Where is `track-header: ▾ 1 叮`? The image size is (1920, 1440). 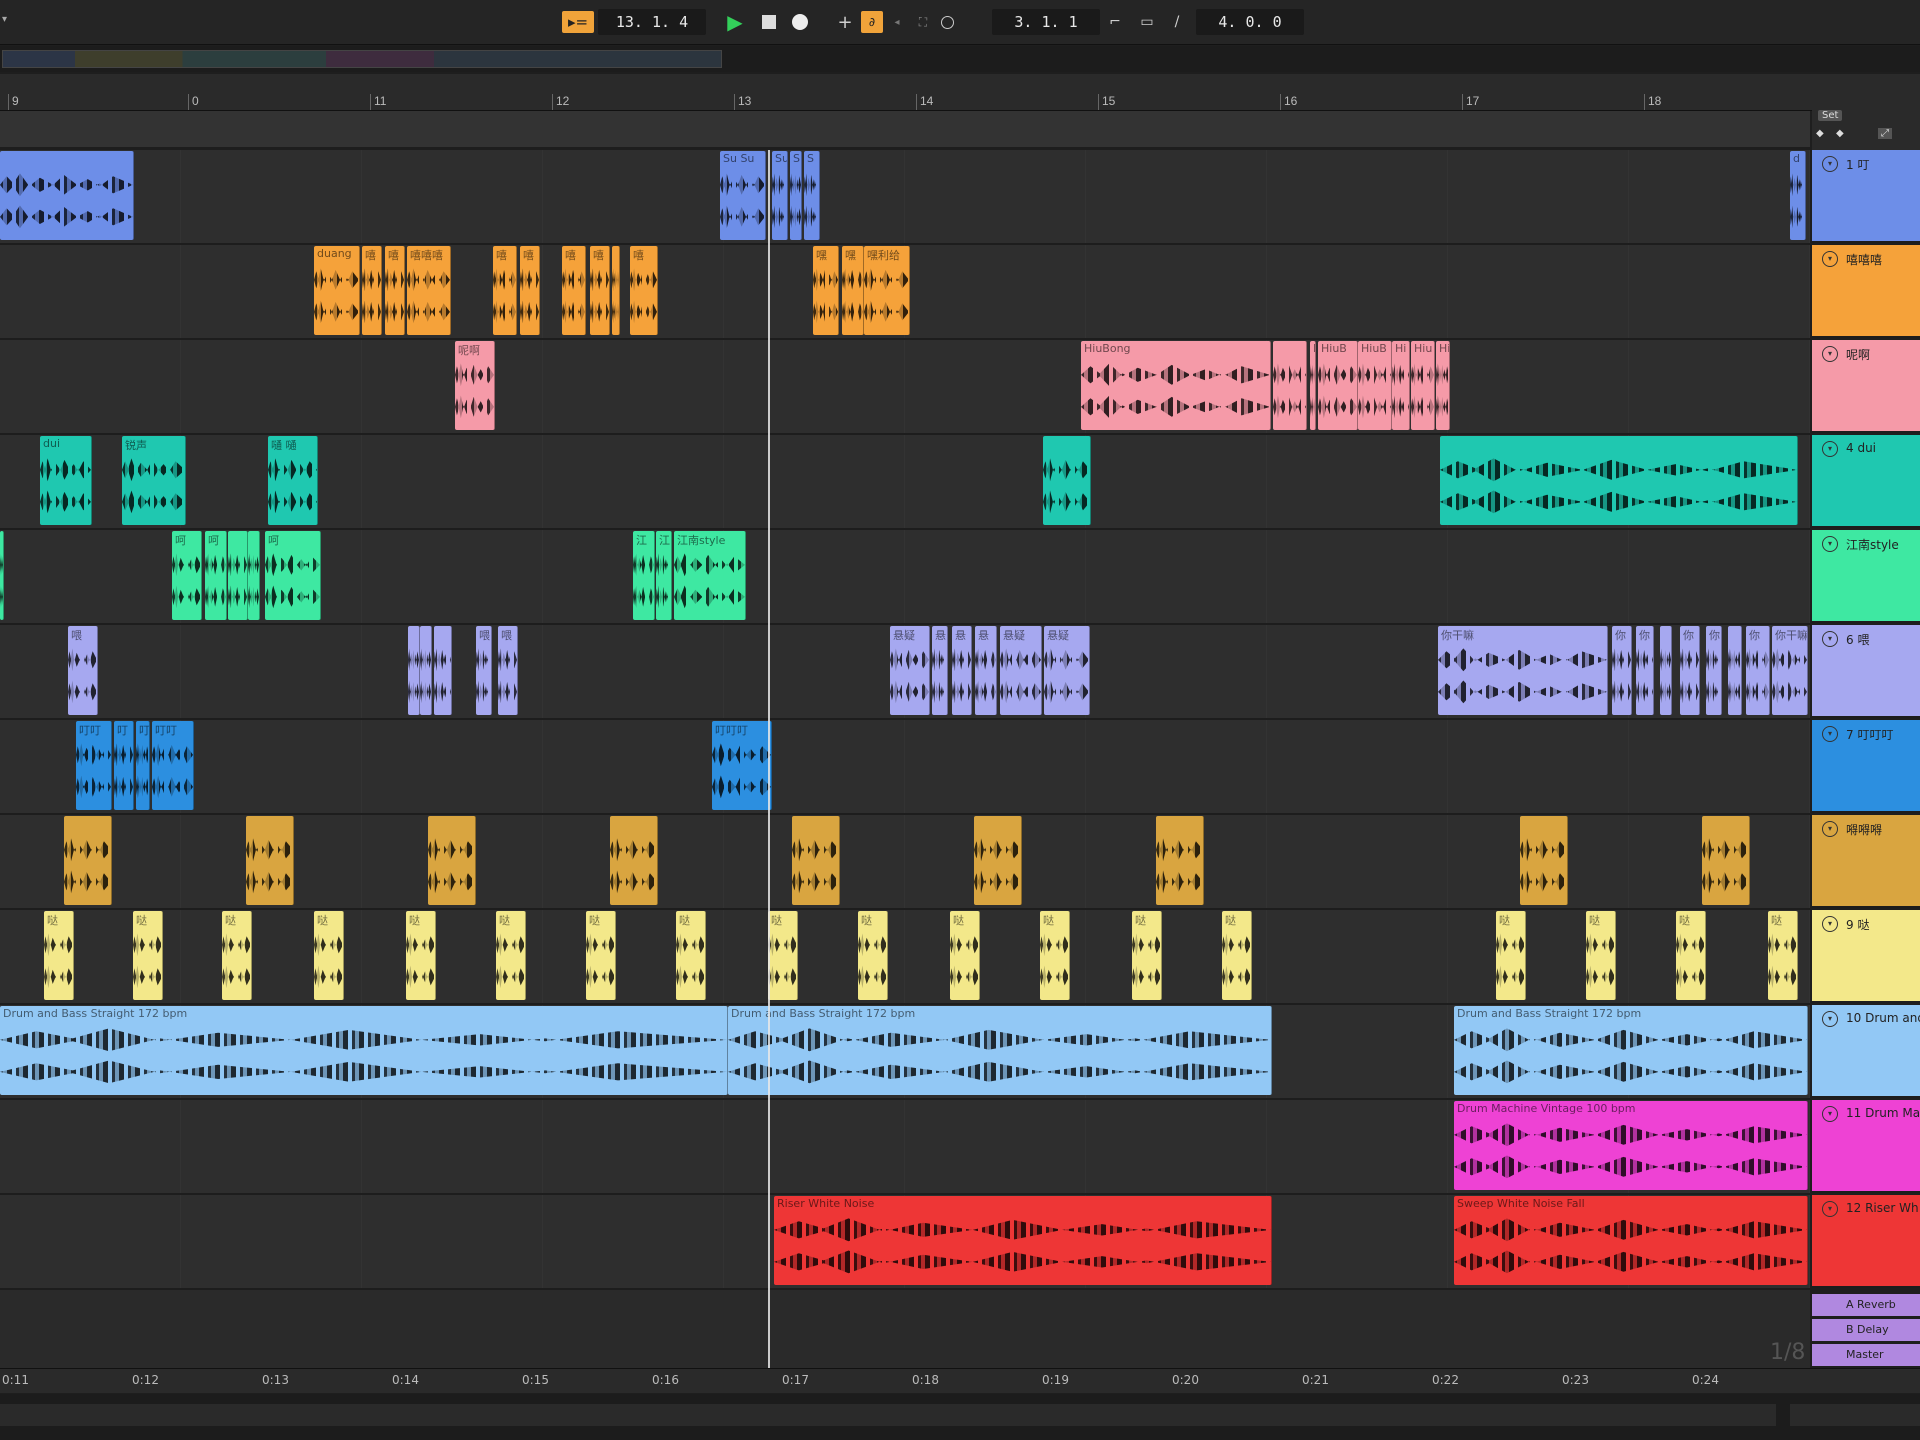 track-header: ▾ 1 叮 is located at coordinates (1866, 196).